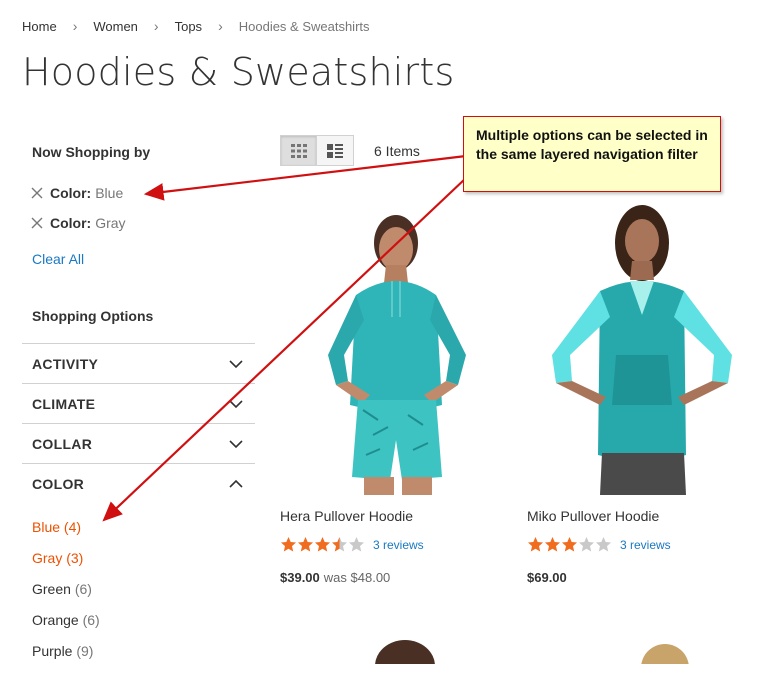 The height and width of the screenshot is (674, 762). Describe the element at coordinates (51, 589) in the screenshot. I see `option-name: Green` at that location.